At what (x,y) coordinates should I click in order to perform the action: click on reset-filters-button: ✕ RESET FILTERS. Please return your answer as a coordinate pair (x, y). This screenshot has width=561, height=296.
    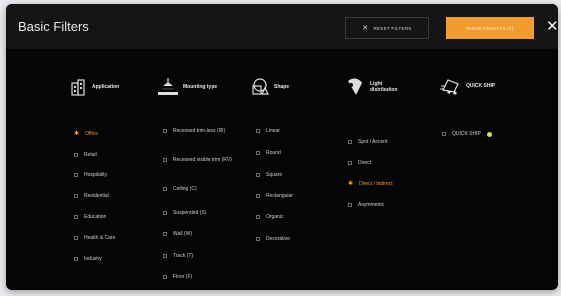
    Looking at the image, I should click on (387, 28).